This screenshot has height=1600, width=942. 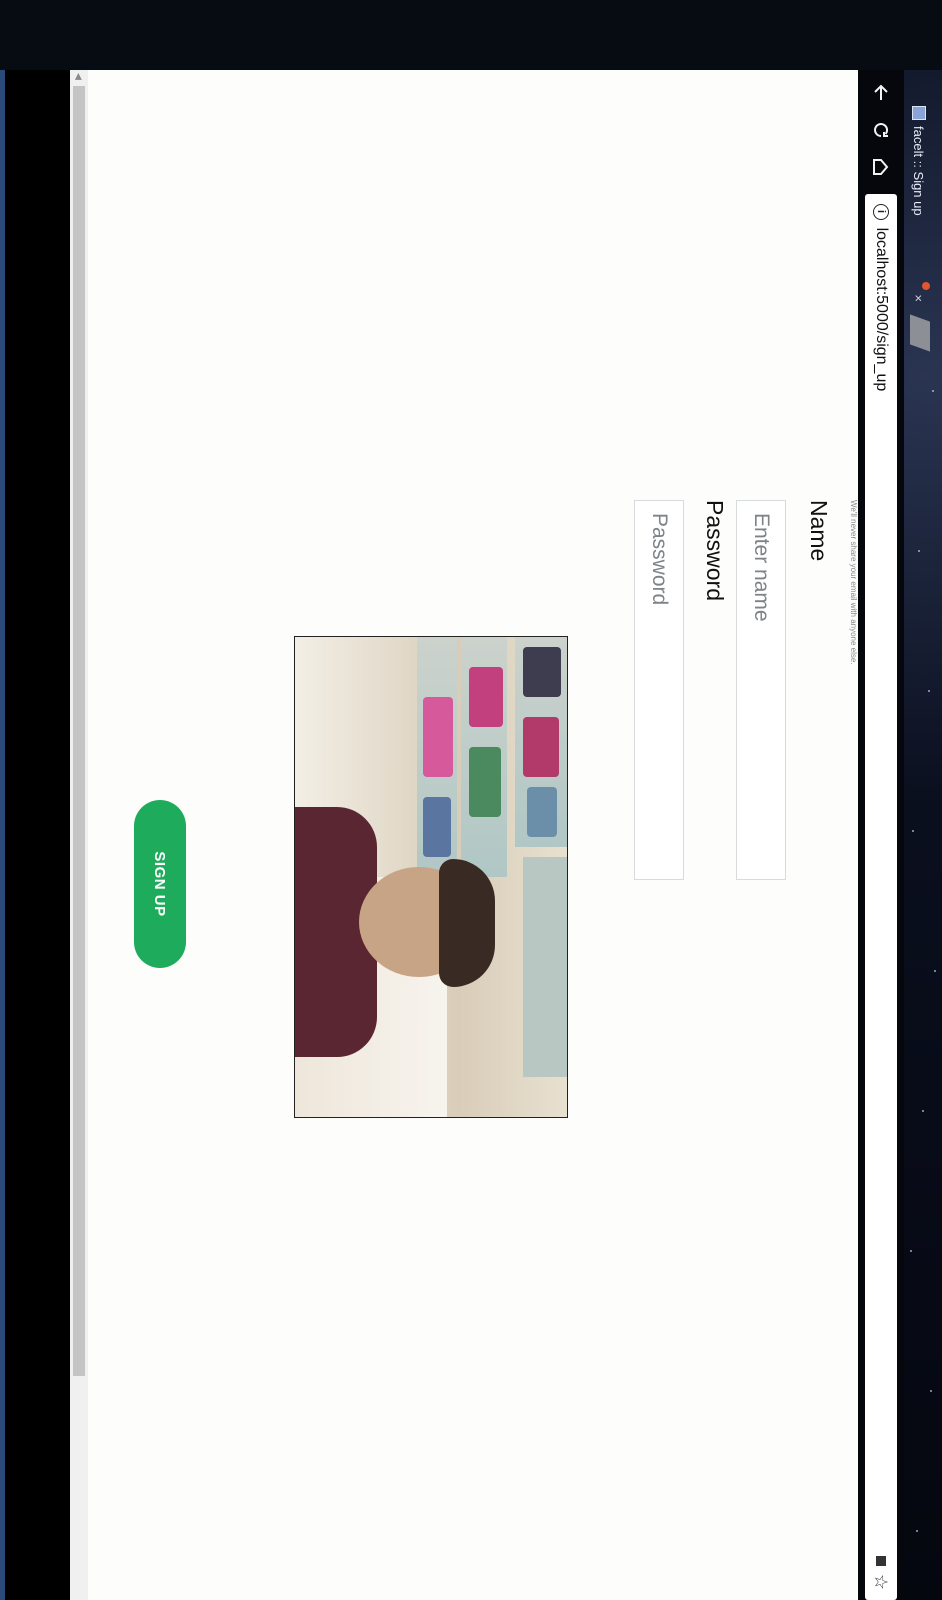 What do you see at coordinates (881, 1560) in the screenshot?
I see `cast-icon` at bounding box center [881, 1560].